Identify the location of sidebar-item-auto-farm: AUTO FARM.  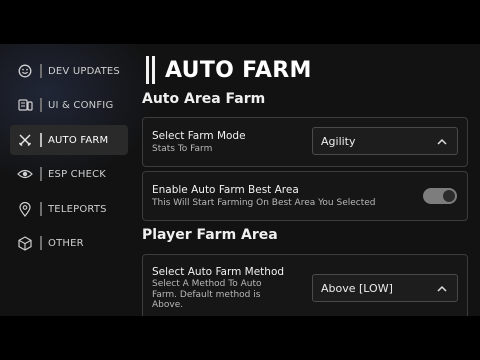
(69, 140).